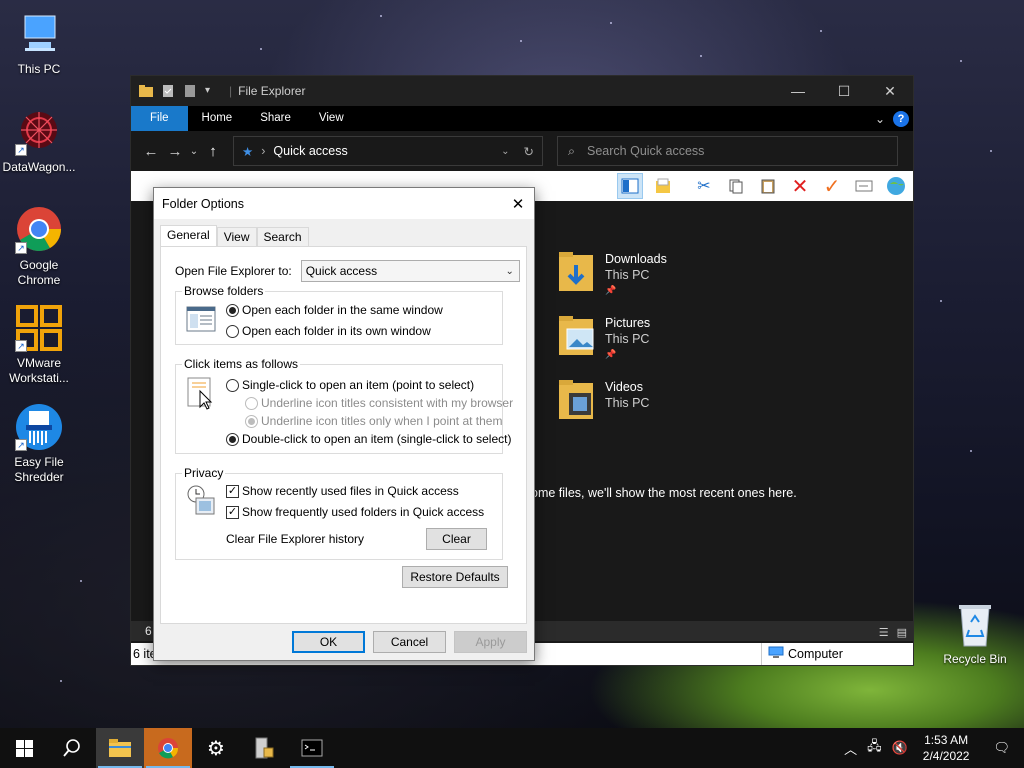 This screenshot has width=1024, height=768. Describe the element at coordinates (800, 186) in the screenshot. I see `delete-icon: ✕` at that location.